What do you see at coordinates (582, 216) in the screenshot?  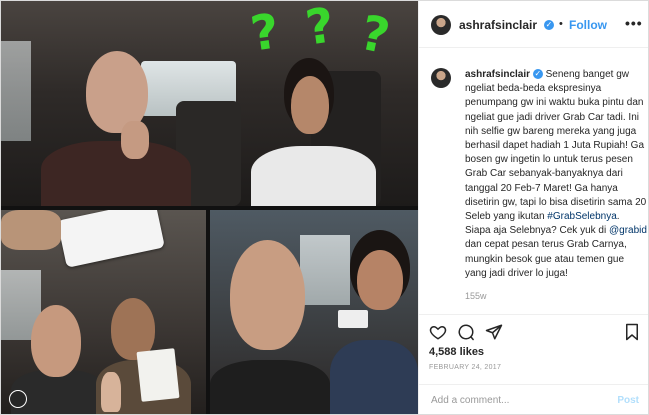 I see `hashtag-link: #GrabSelebnya` at bounding box center [582, 216].